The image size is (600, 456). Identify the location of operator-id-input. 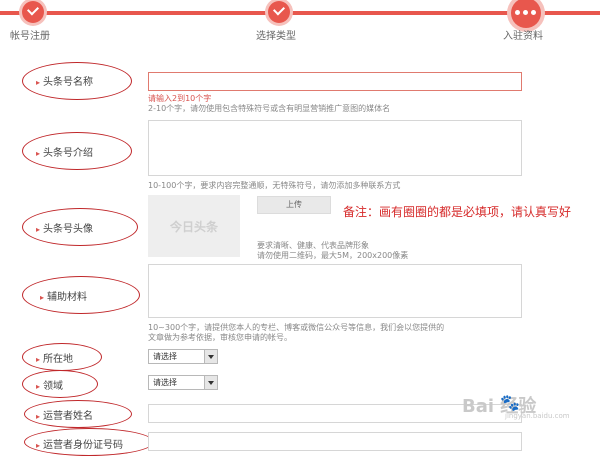
(335, 441).